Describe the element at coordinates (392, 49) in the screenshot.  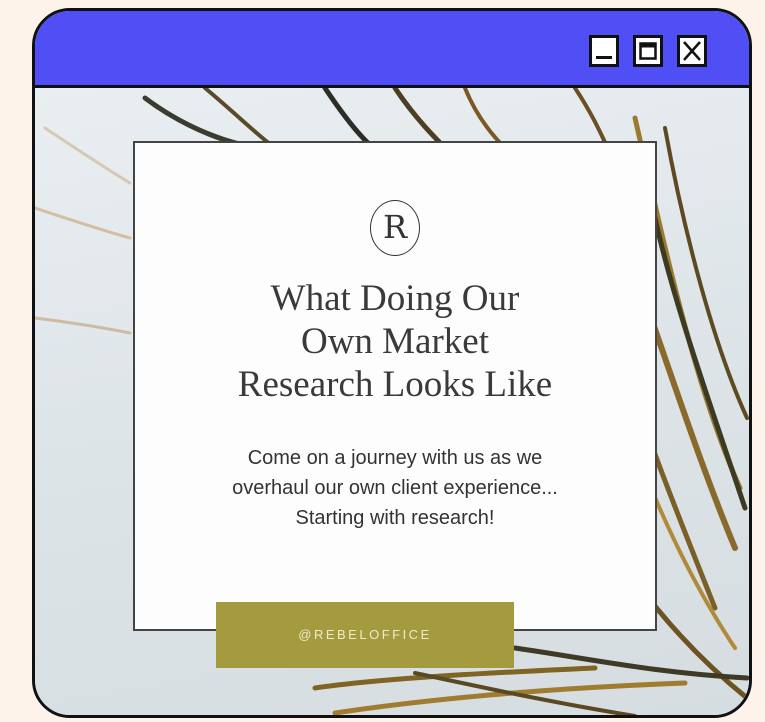
I see `window-titlebar` at that location.